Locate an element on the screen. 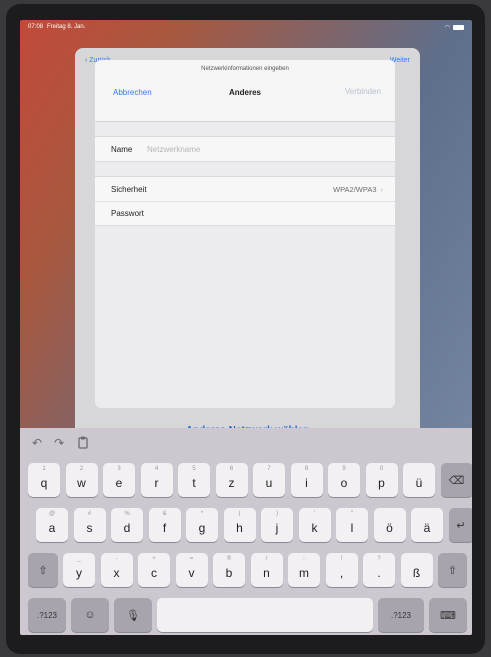 The height and width of the screenshot is (657, 491). shift-key-left: ⇧ is located at coordinates (43, 570).